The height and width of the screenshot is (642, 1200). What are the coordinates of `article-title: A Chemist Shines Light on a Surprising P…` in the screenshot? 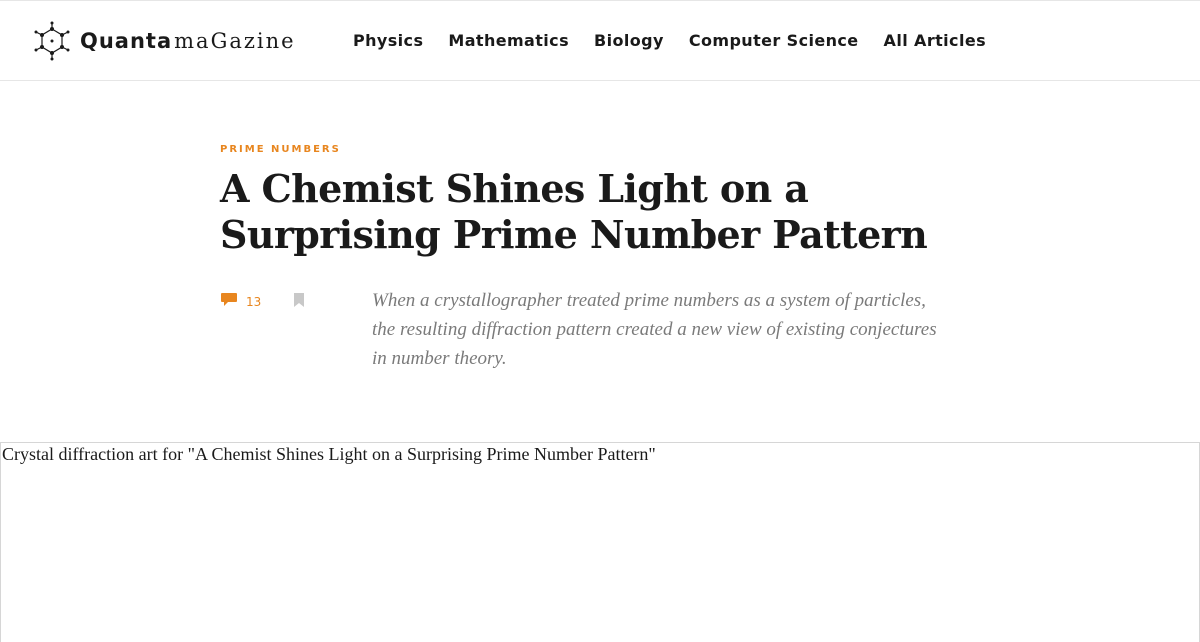 It's located at (574, 211).